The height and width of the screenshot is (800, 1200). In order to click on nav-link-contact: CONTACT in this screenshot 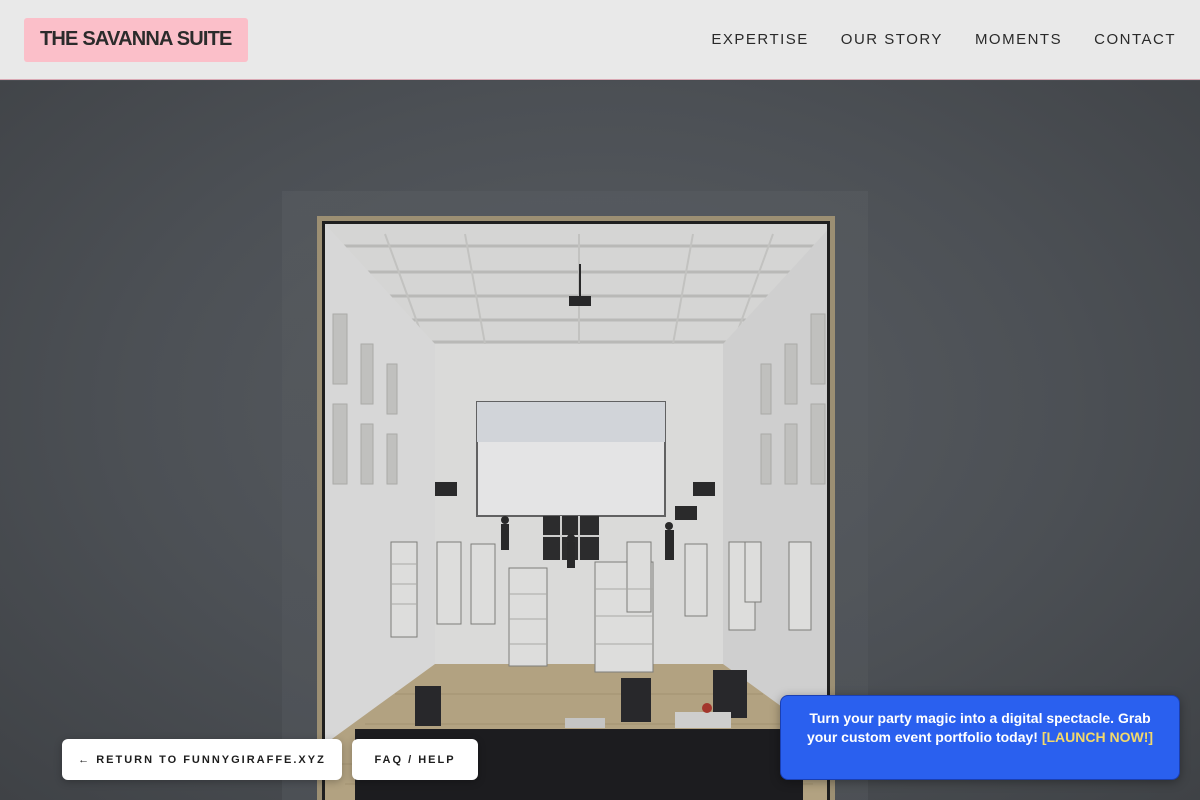, I will do `click(1135, 39)`.